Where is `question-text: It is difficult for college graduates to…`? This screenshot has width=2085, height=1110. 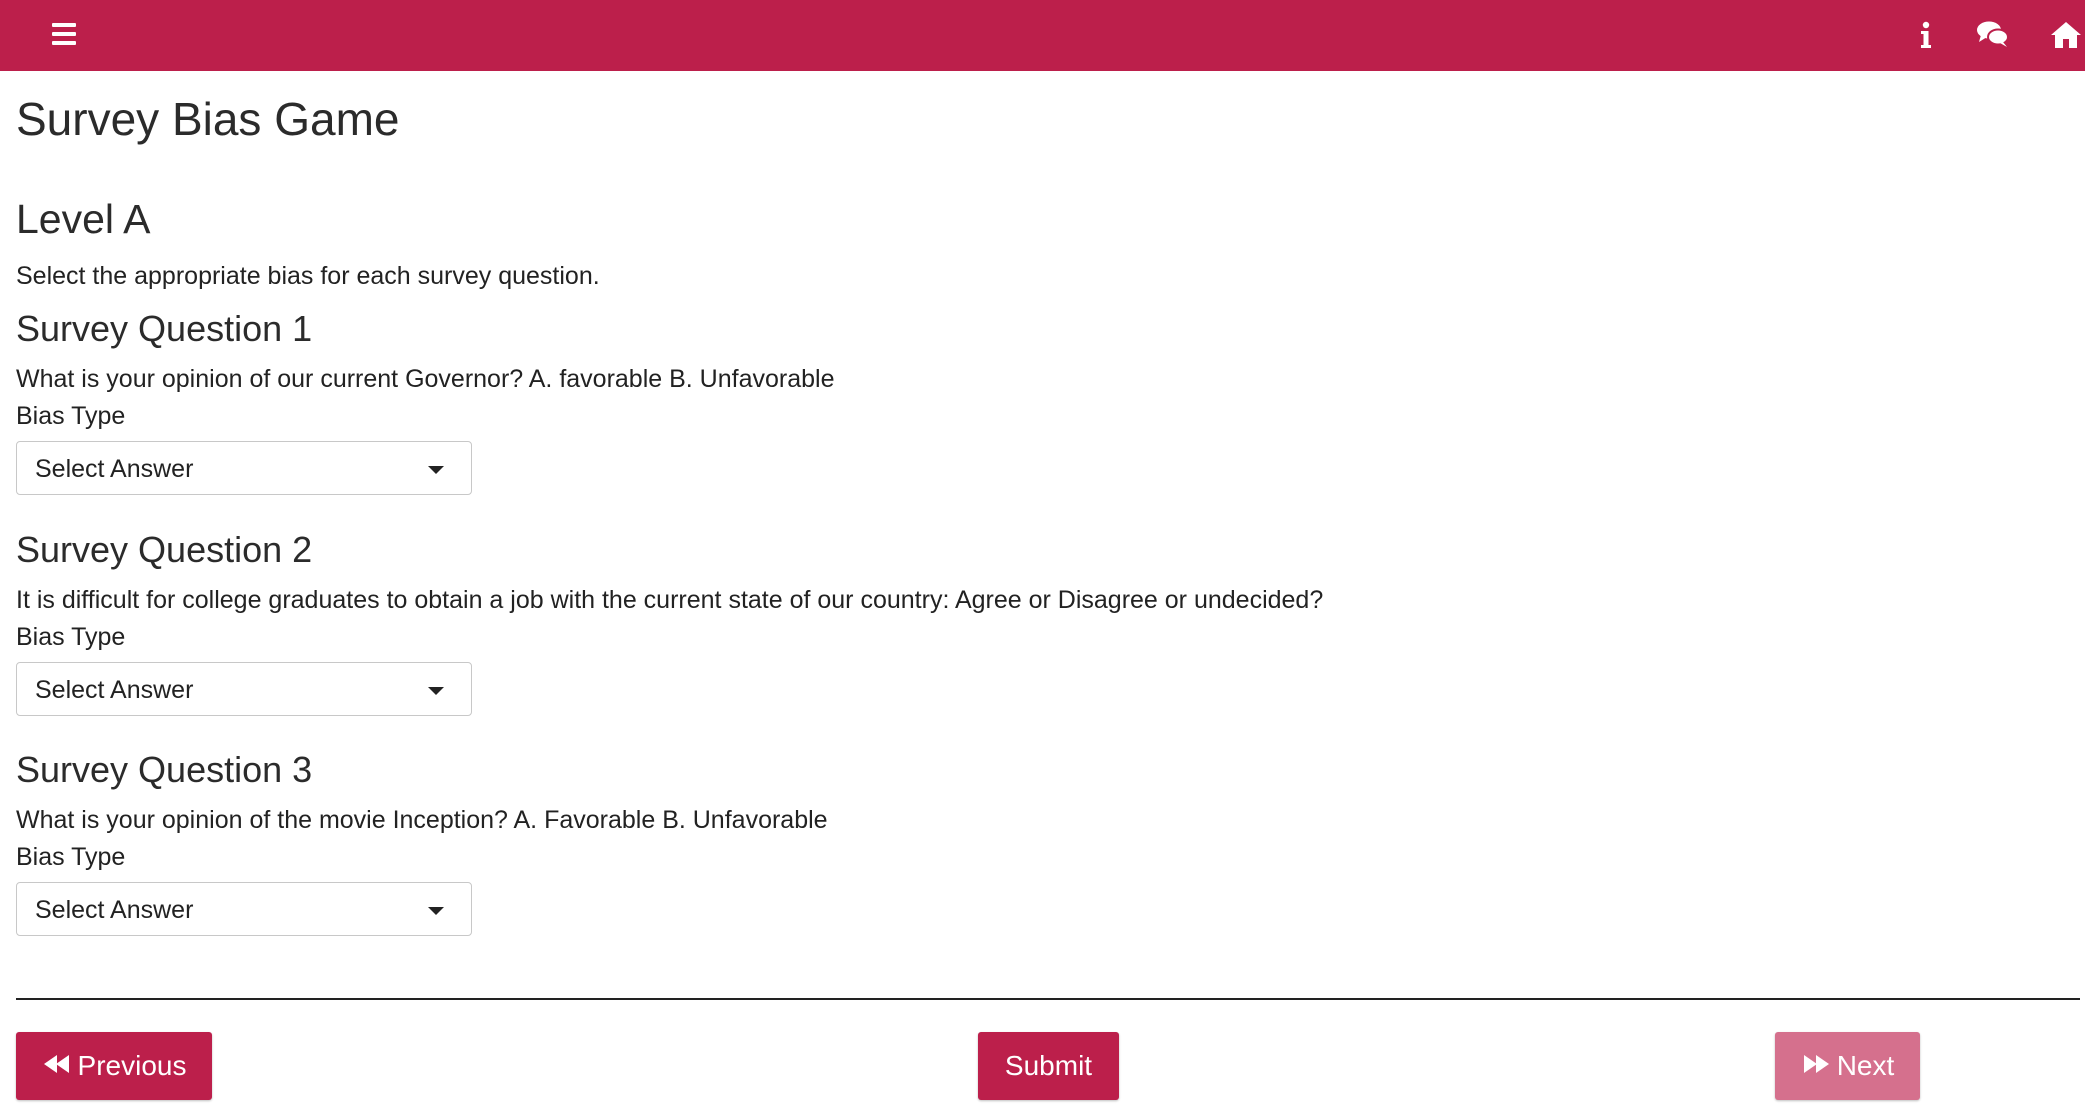 question-text: It is difficult for college graduates to… is located at coordinates (670, 600).